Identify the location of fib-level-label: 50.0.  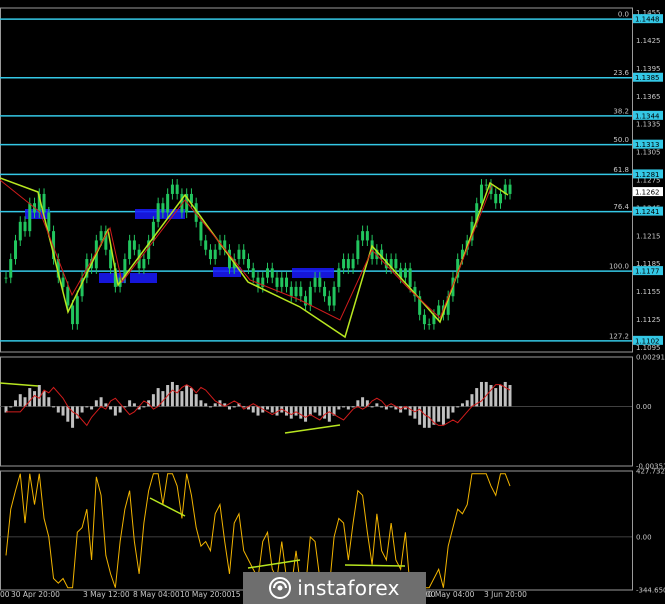
(621, 140).